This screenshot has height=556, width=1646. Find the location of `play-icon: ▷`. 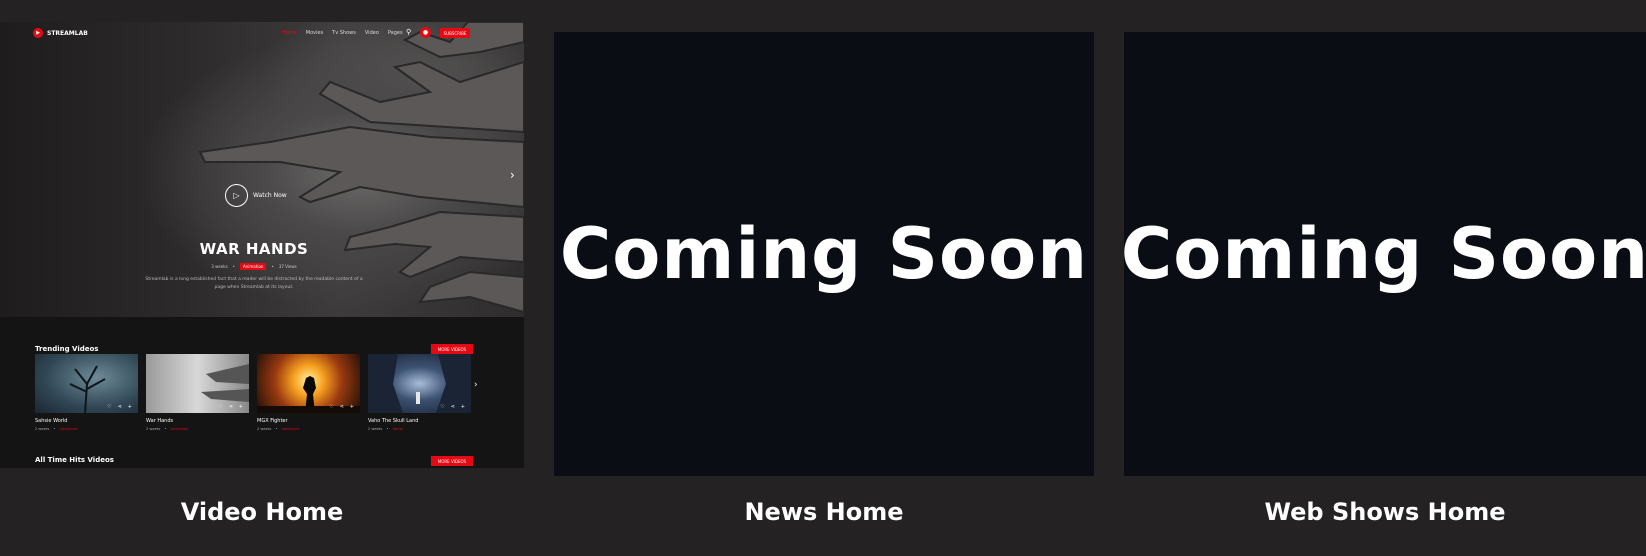

play-icon: ▷ is located at coordinates (236, 195).